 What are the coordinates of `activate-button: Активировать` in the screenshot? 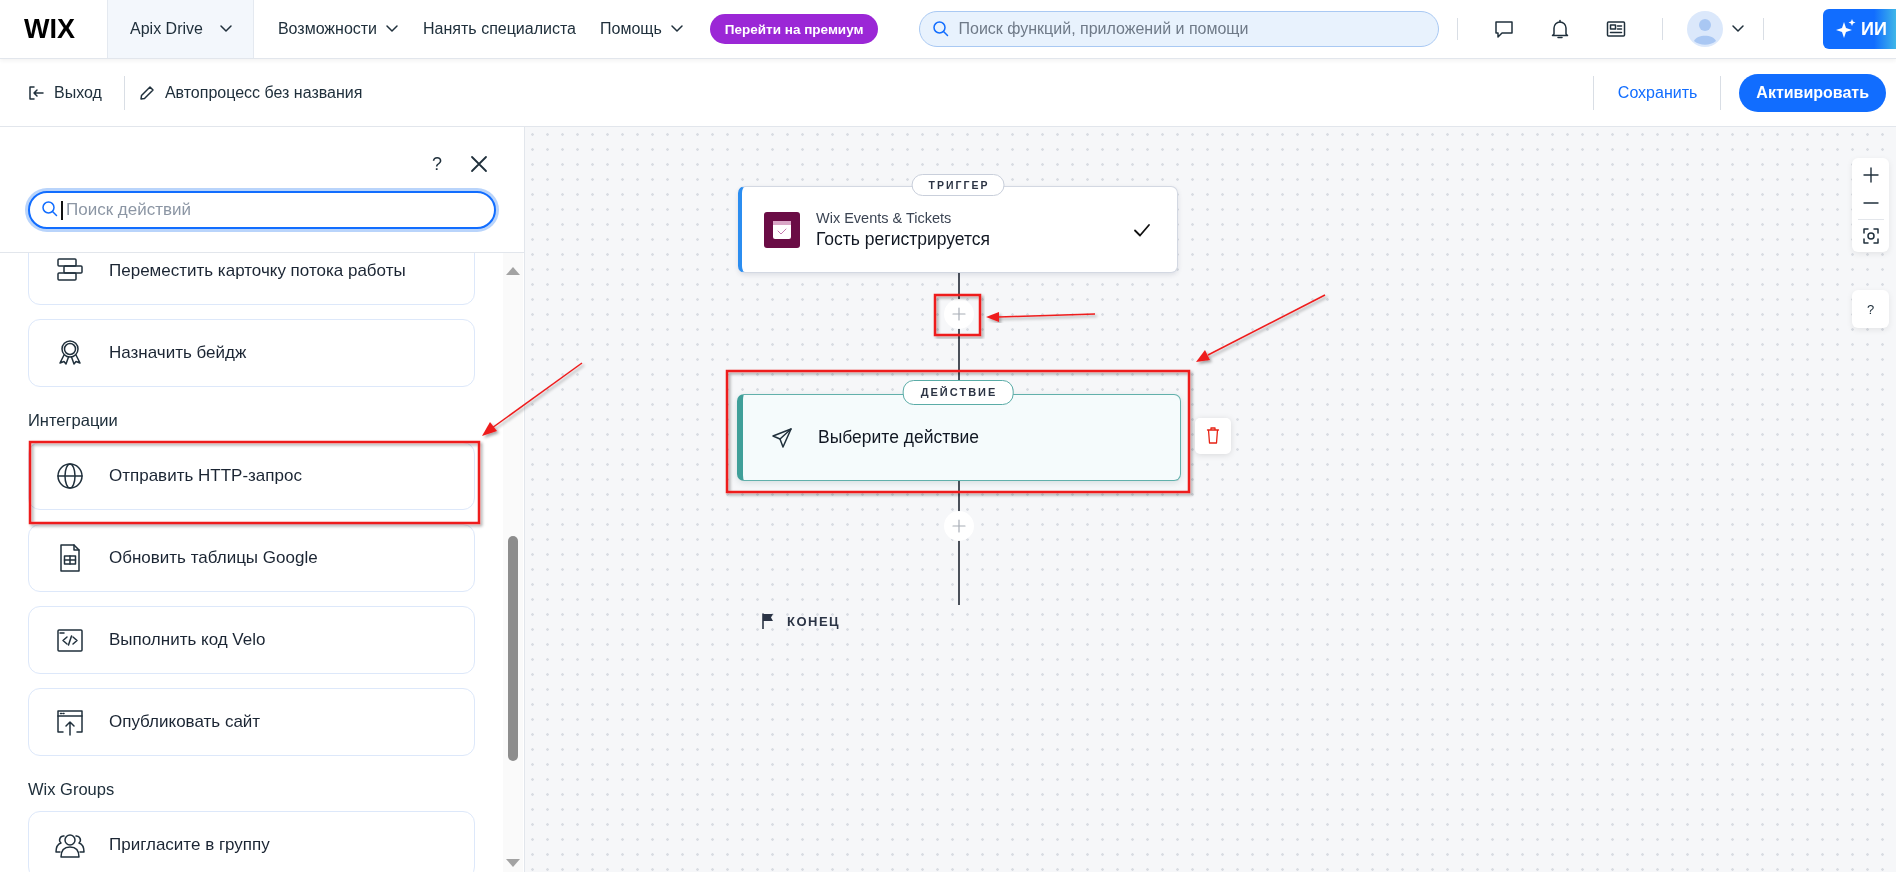 It's located at (1812, 92).